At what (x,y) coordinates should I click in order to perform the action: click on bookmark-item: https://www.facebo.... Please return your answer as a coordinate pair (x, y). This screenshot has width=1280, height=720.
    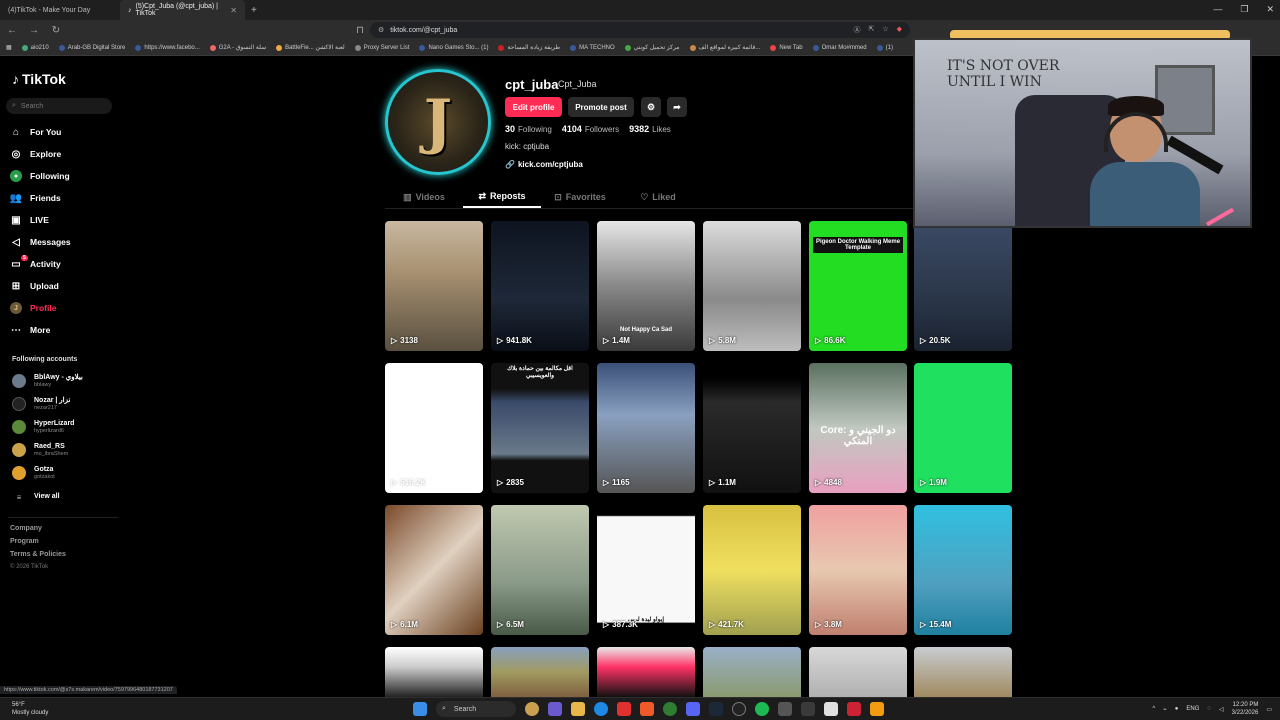
    Looking at the image, I should click on (167, 47).